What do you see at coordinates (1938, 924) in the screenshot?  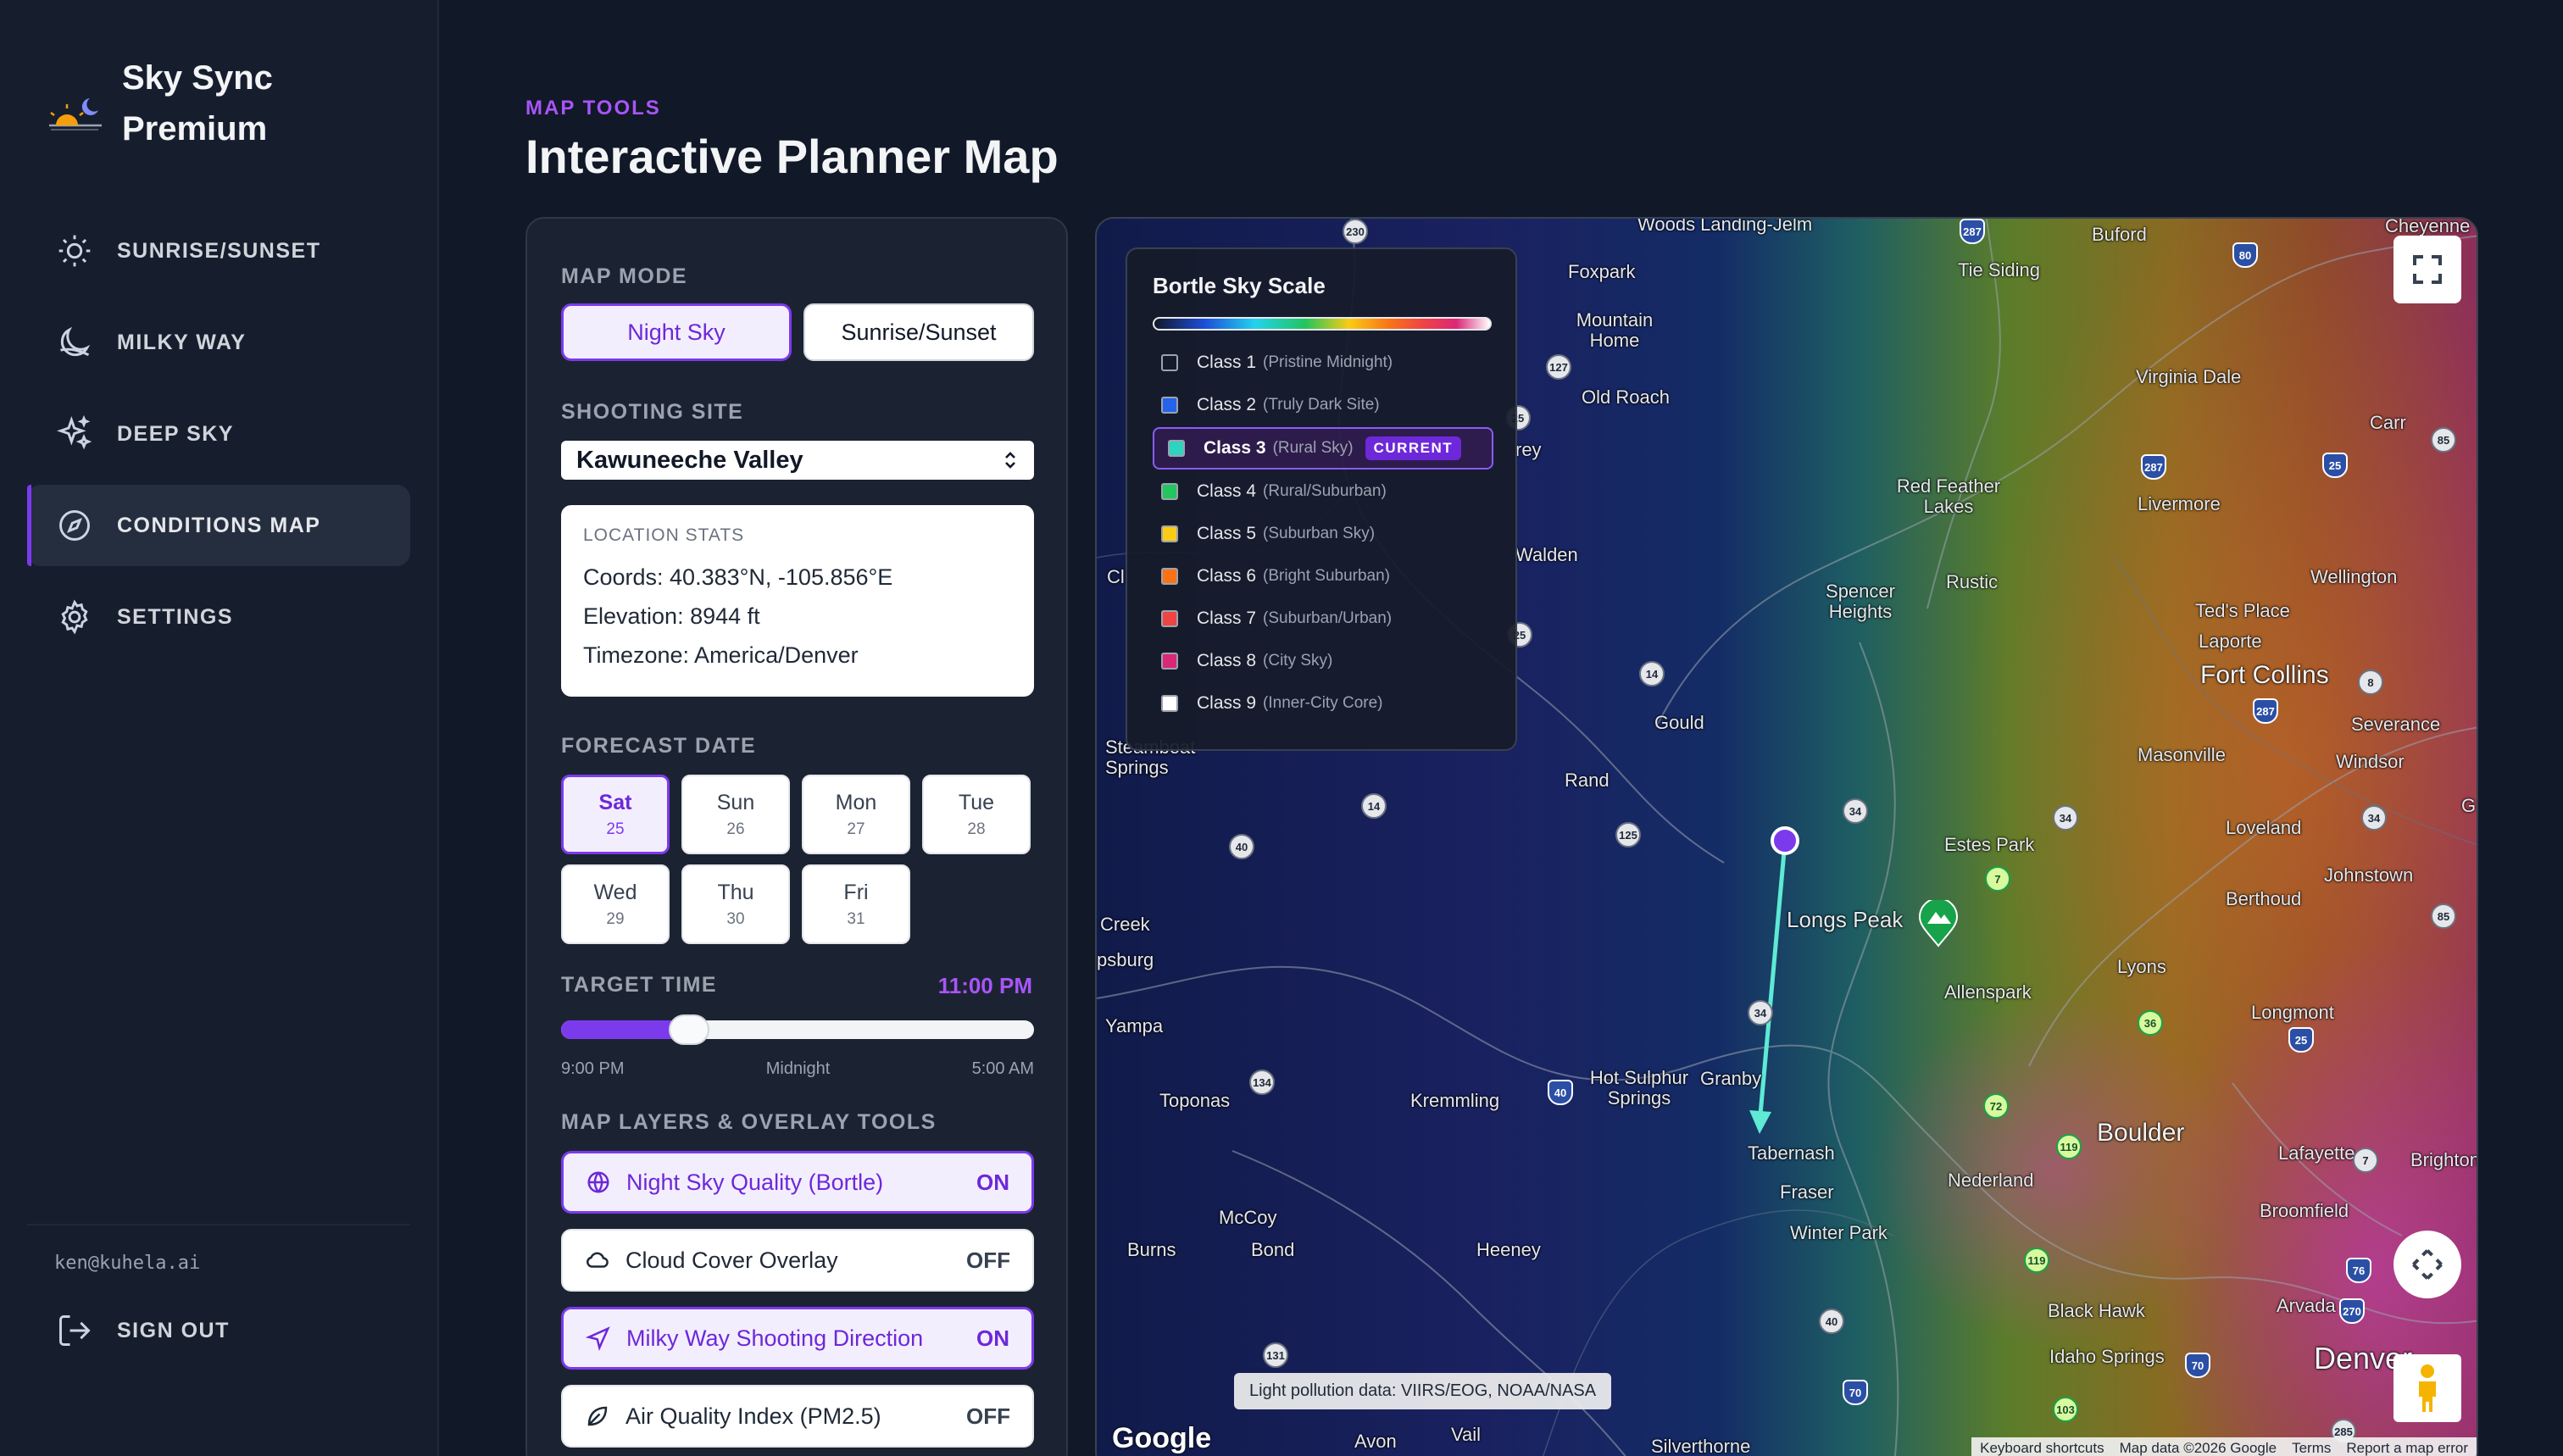 I see `mountain-pin-icon` at bounding box center [1938, 924].